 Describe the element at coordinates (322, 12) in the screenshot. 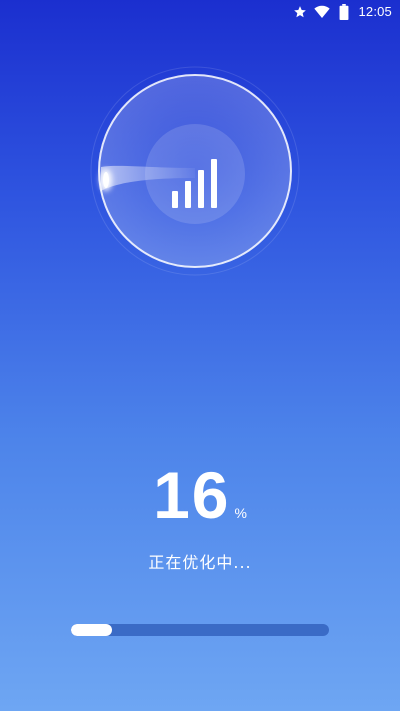

I see `wifi-icon` at that location.